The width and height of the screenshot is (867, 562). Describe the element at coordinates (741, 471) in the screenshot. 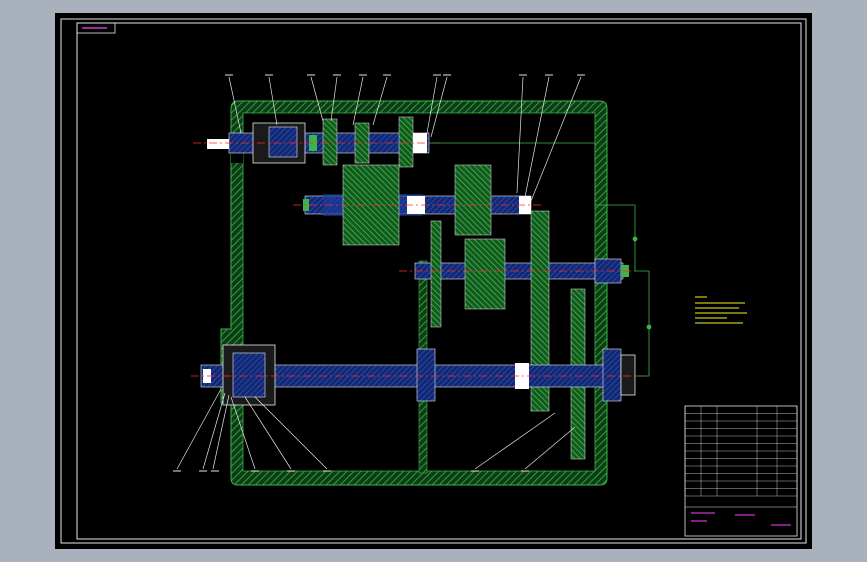

I see `title-block` at that location.